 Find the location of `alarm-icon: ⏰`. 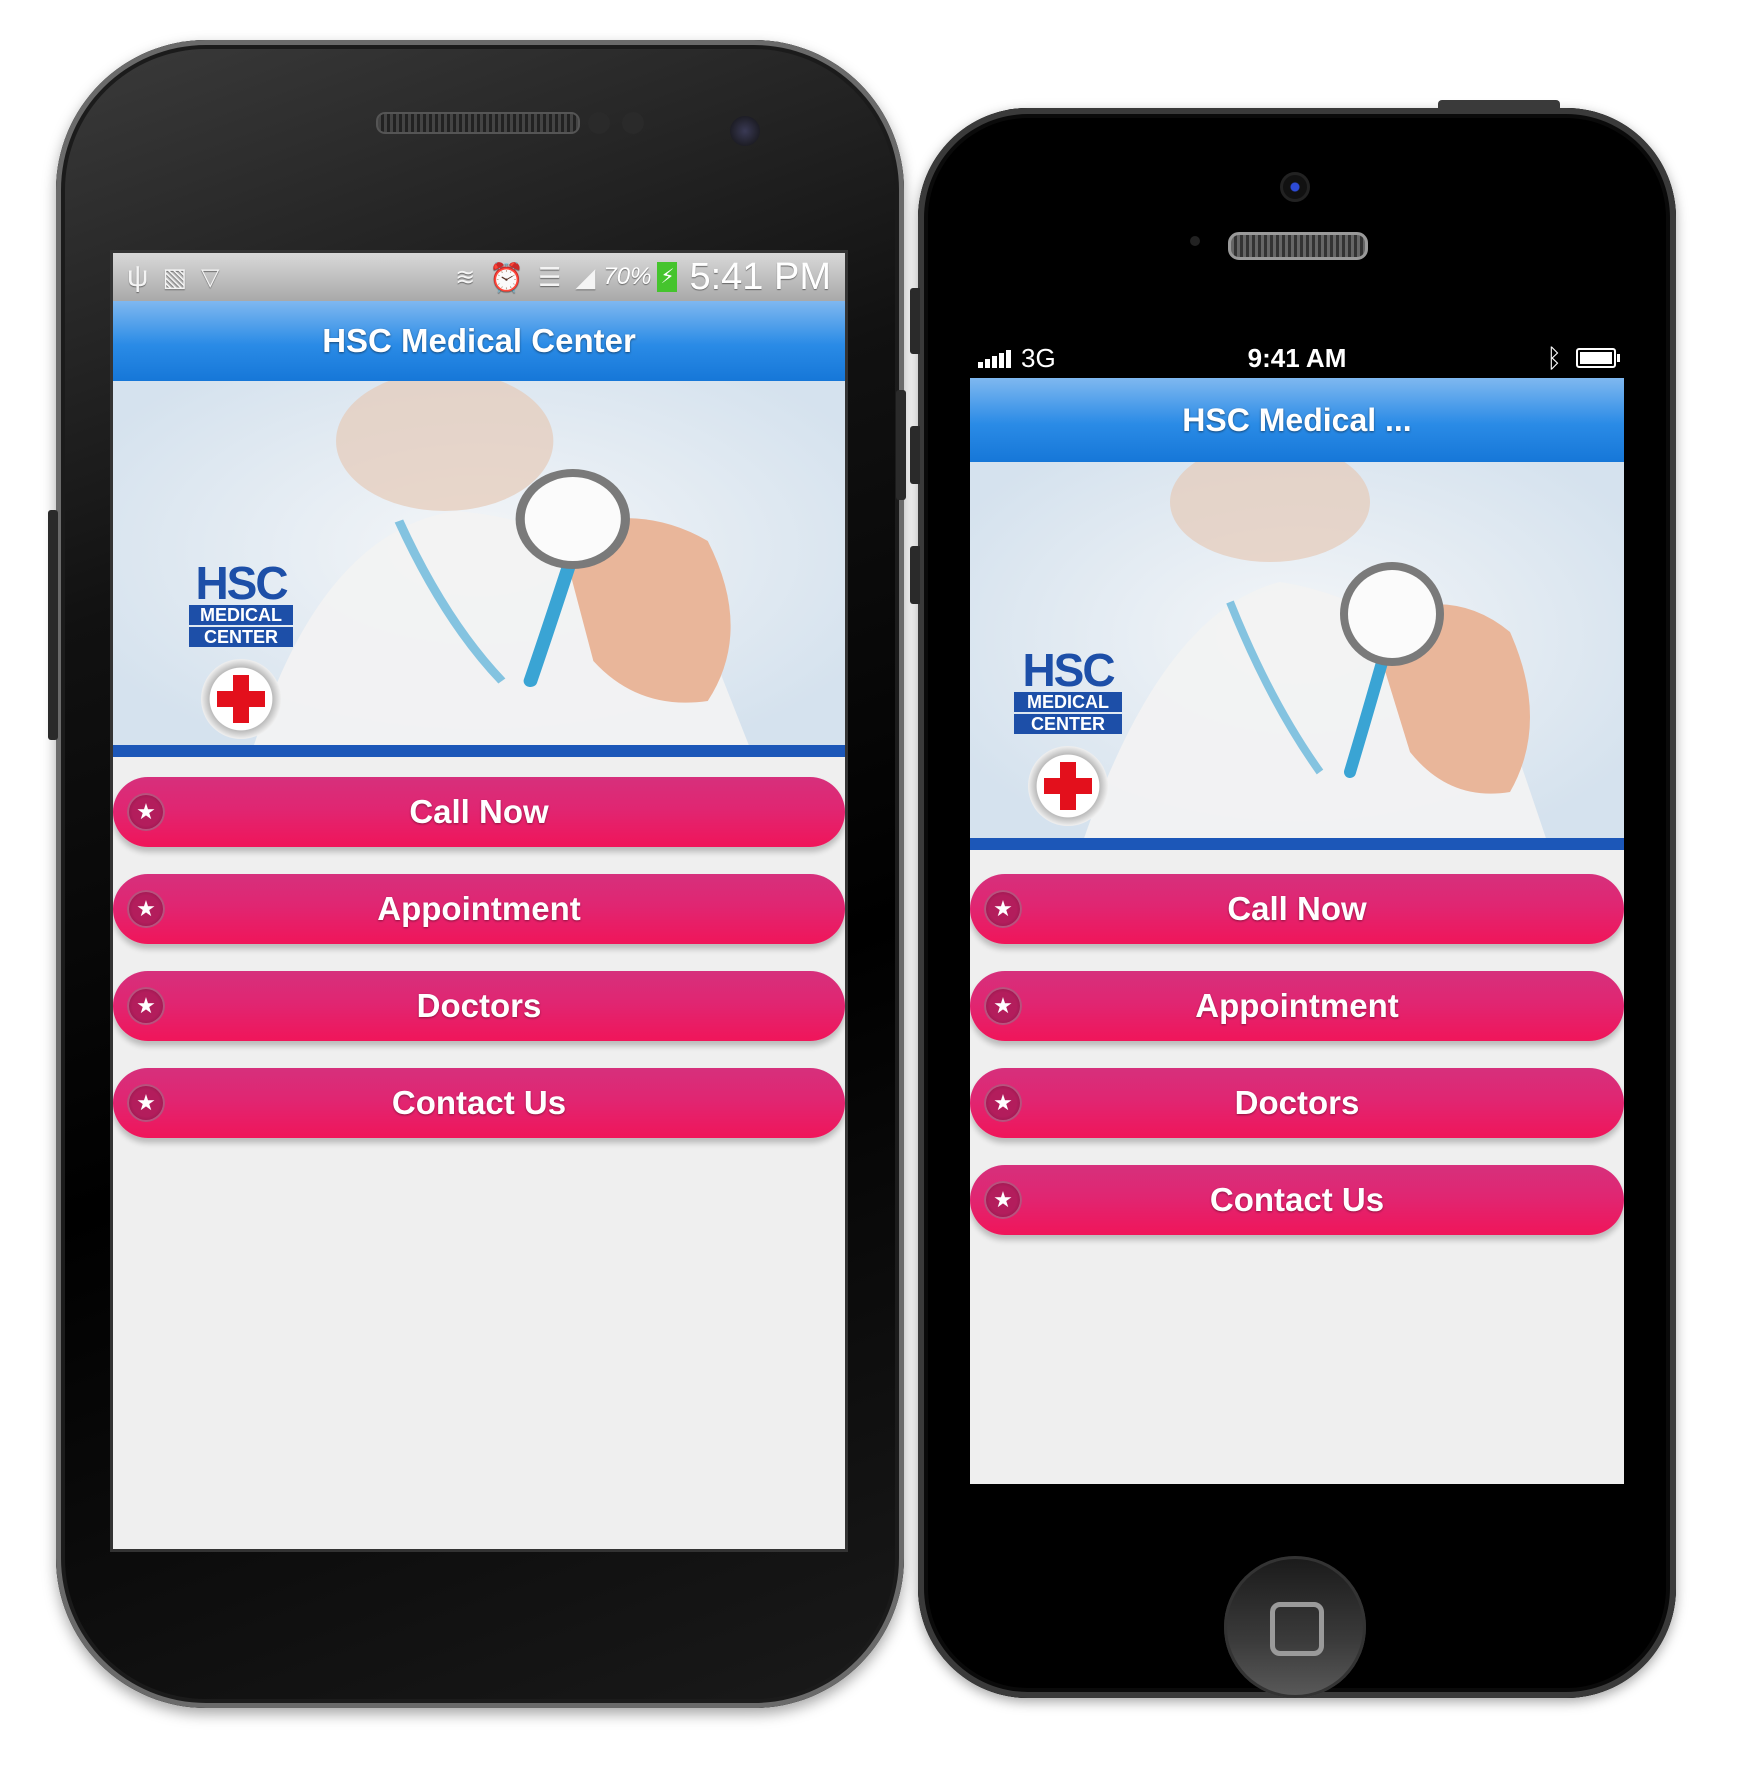

alarm-icon: ⏰ is located at coordinates (507, 277).